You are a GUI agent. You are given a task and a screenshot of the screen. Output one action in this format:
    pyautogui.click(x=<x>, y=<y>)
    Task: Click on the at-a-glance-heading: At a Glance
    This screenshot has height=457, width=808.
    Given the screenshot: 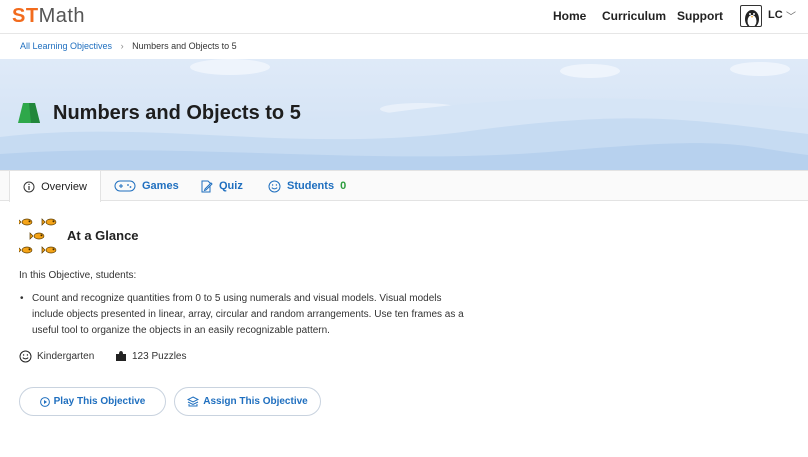 What is the action you would take?
    pyautogui.click(x=103, y=235)
    